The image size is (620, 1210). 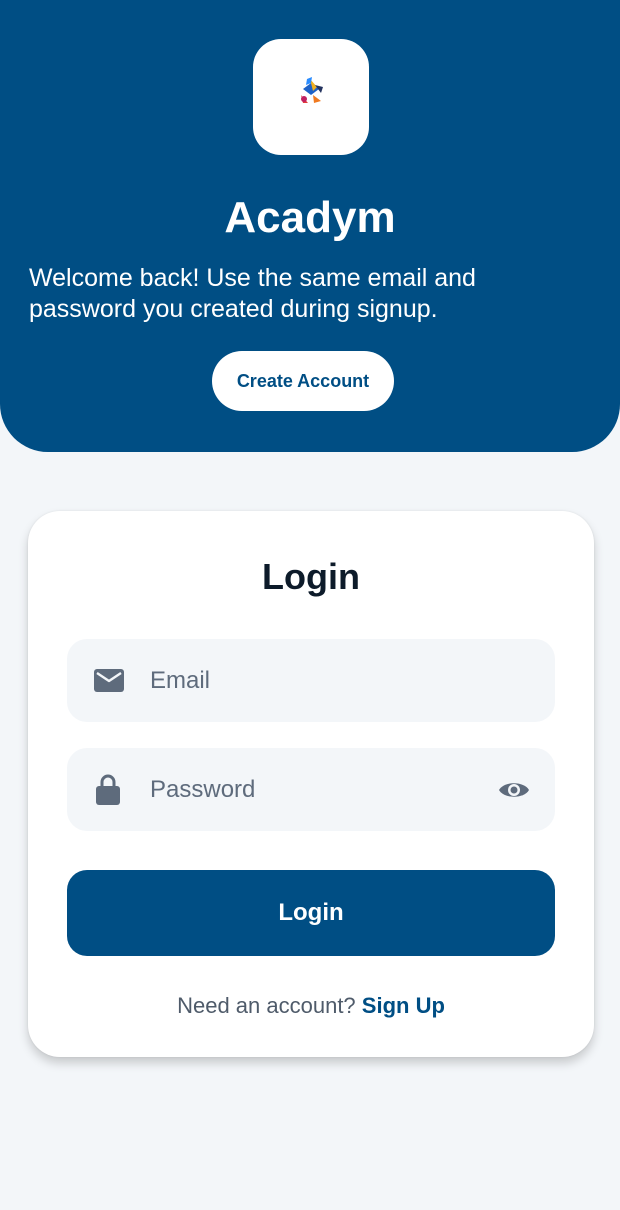 What do you see at coordinates (109, 680) in the screenshot?
I see `mail-icon` at bounding box center [109, 680].